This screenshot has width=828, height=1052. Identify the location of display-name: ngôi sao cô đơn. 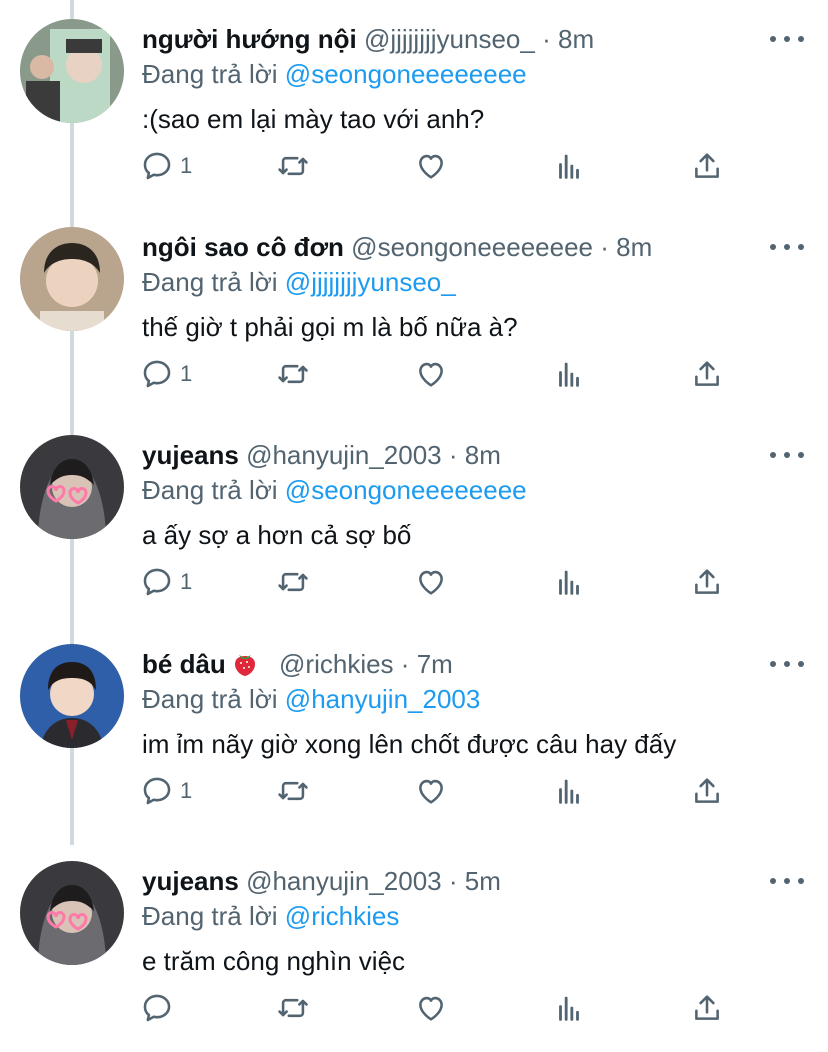
(243, 247).